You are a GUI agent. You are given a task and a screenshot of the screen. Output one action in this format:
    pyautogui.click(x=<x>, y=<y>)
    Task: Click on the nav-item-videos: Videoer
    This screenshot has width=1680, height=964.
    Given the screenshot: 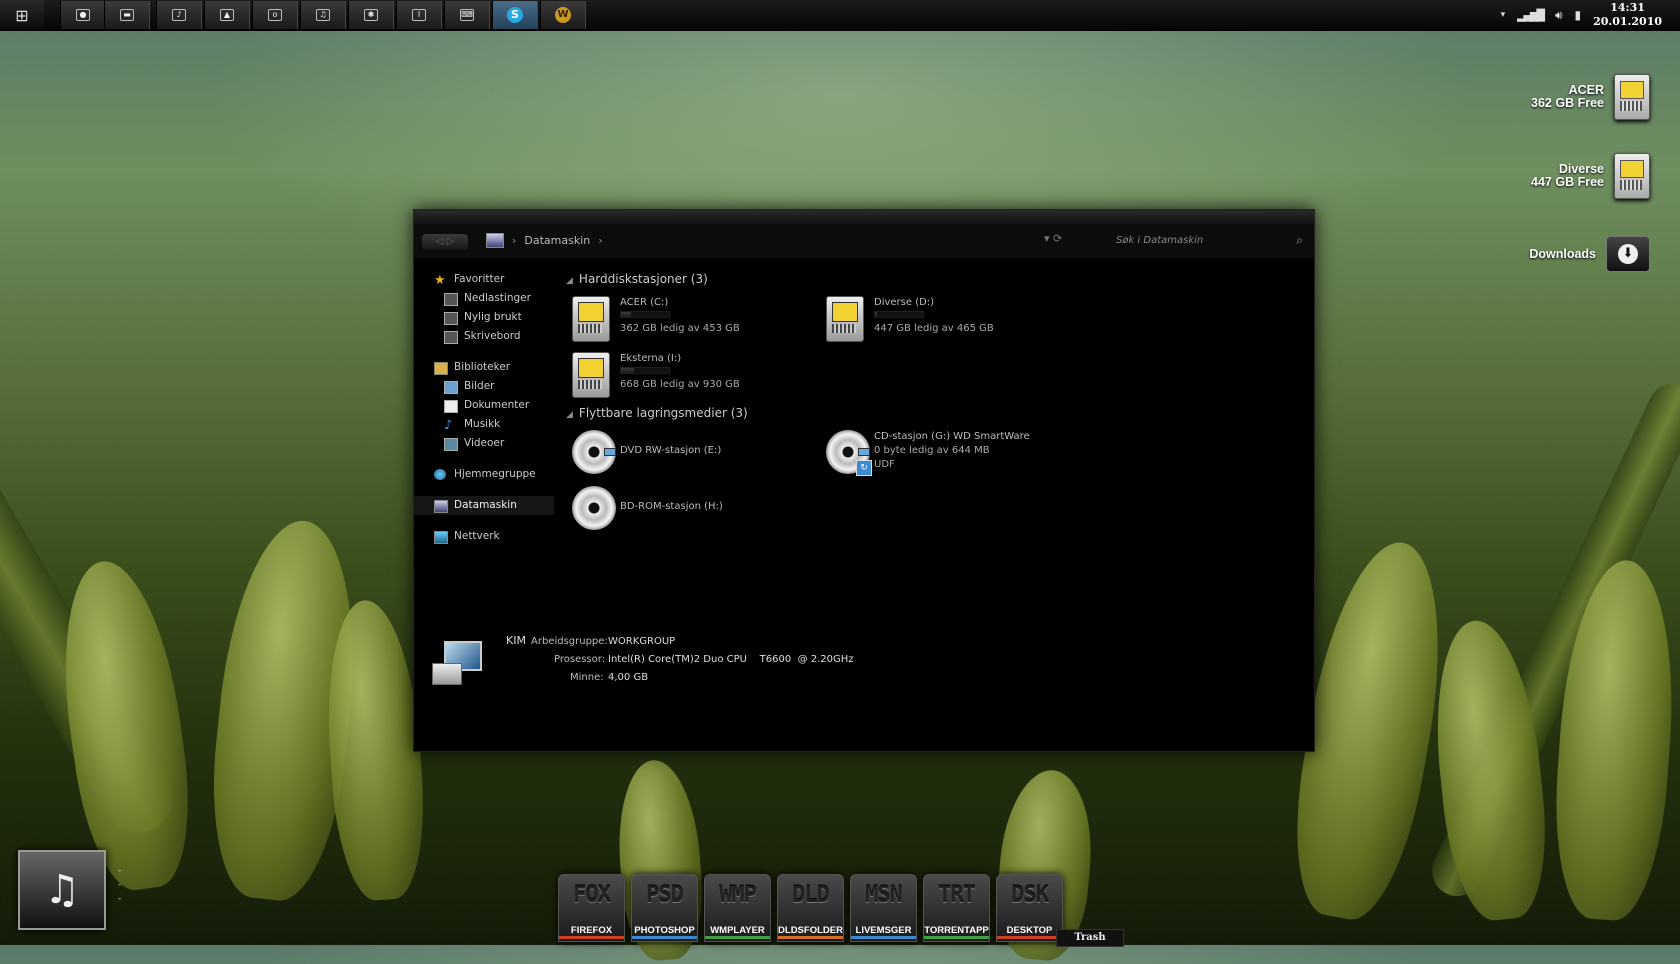 What is the action you would take?
    pyautogui.click(x=484, y=443)
    